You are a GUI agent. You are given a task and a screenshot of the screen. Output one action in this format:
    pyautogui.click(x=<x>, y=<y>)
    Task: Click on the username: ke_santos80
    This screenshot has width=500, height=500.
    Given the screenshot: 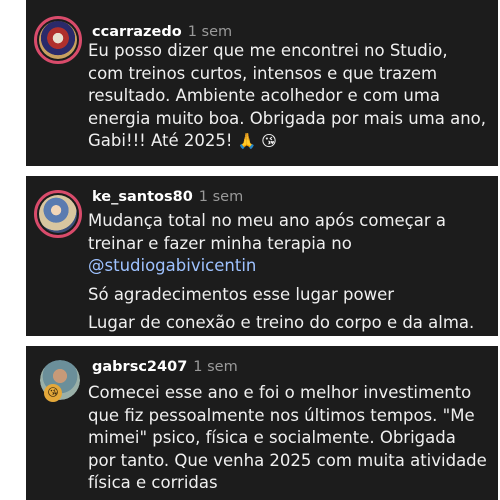 What is the action you would take?
    pyautogui.click(x=142, y=197)
    